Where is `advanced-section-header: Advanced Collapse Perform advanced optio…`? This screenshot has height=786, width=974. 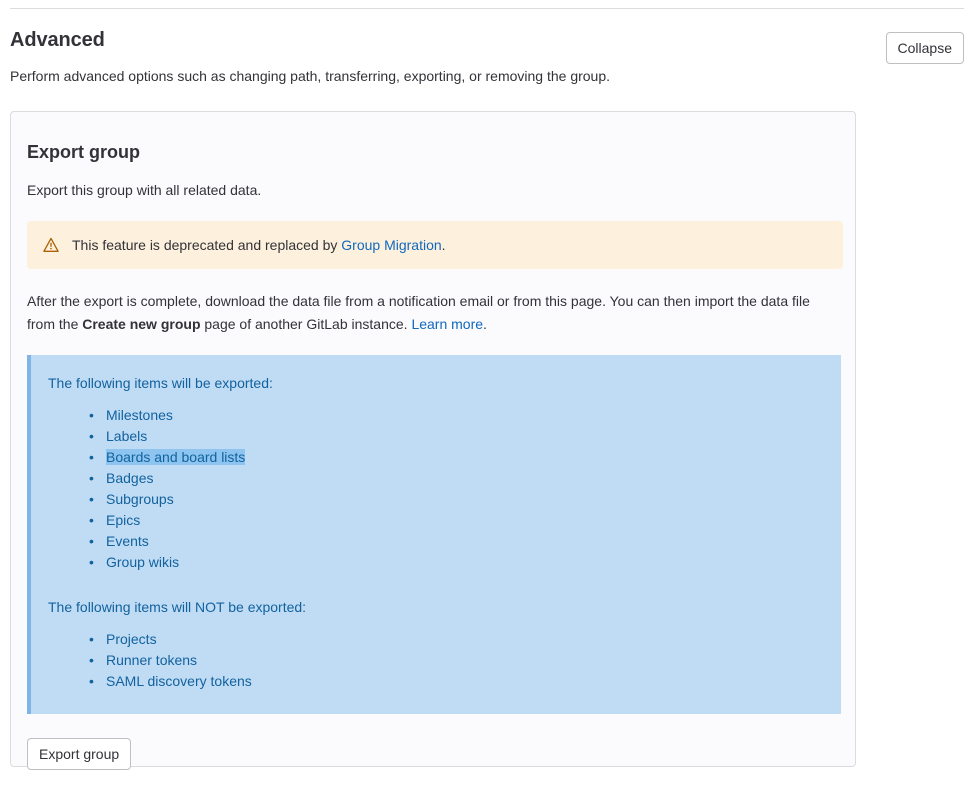
advanced-section-header: Advanced Collapse Perform advanced optio… is located at coordinates (487, 56).